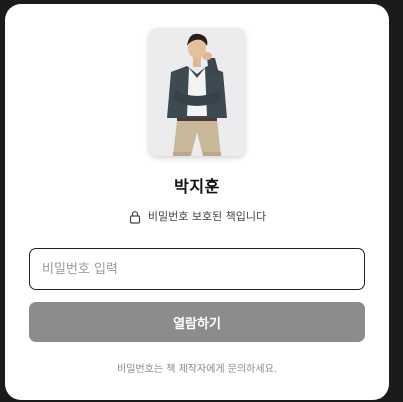  I want to click on open-button: 열람하기, so click(197, 322).